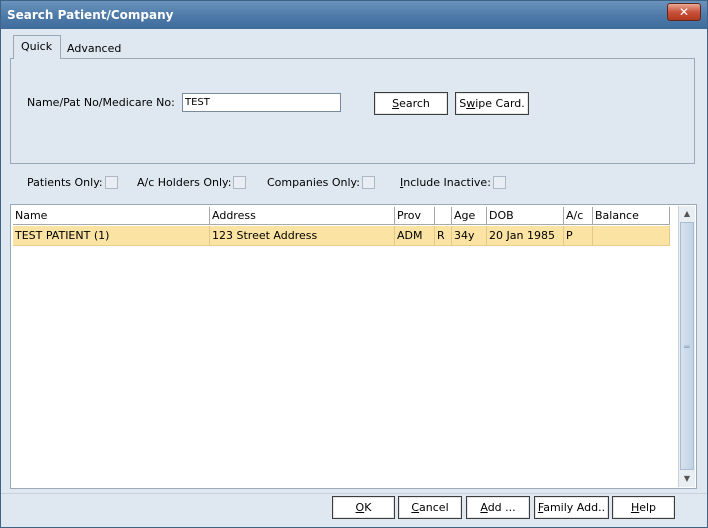  What do you see at coordinates (415, 216) in the screenshot?
I see `column-header-prov: Prov` at bounding box center [415, 216].